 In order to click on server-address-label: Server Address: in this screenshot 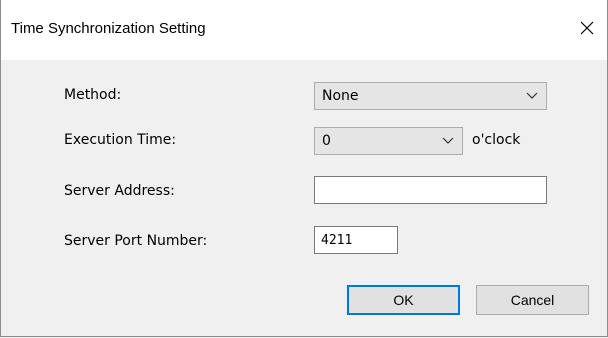, I will do `click(119, 191)`.